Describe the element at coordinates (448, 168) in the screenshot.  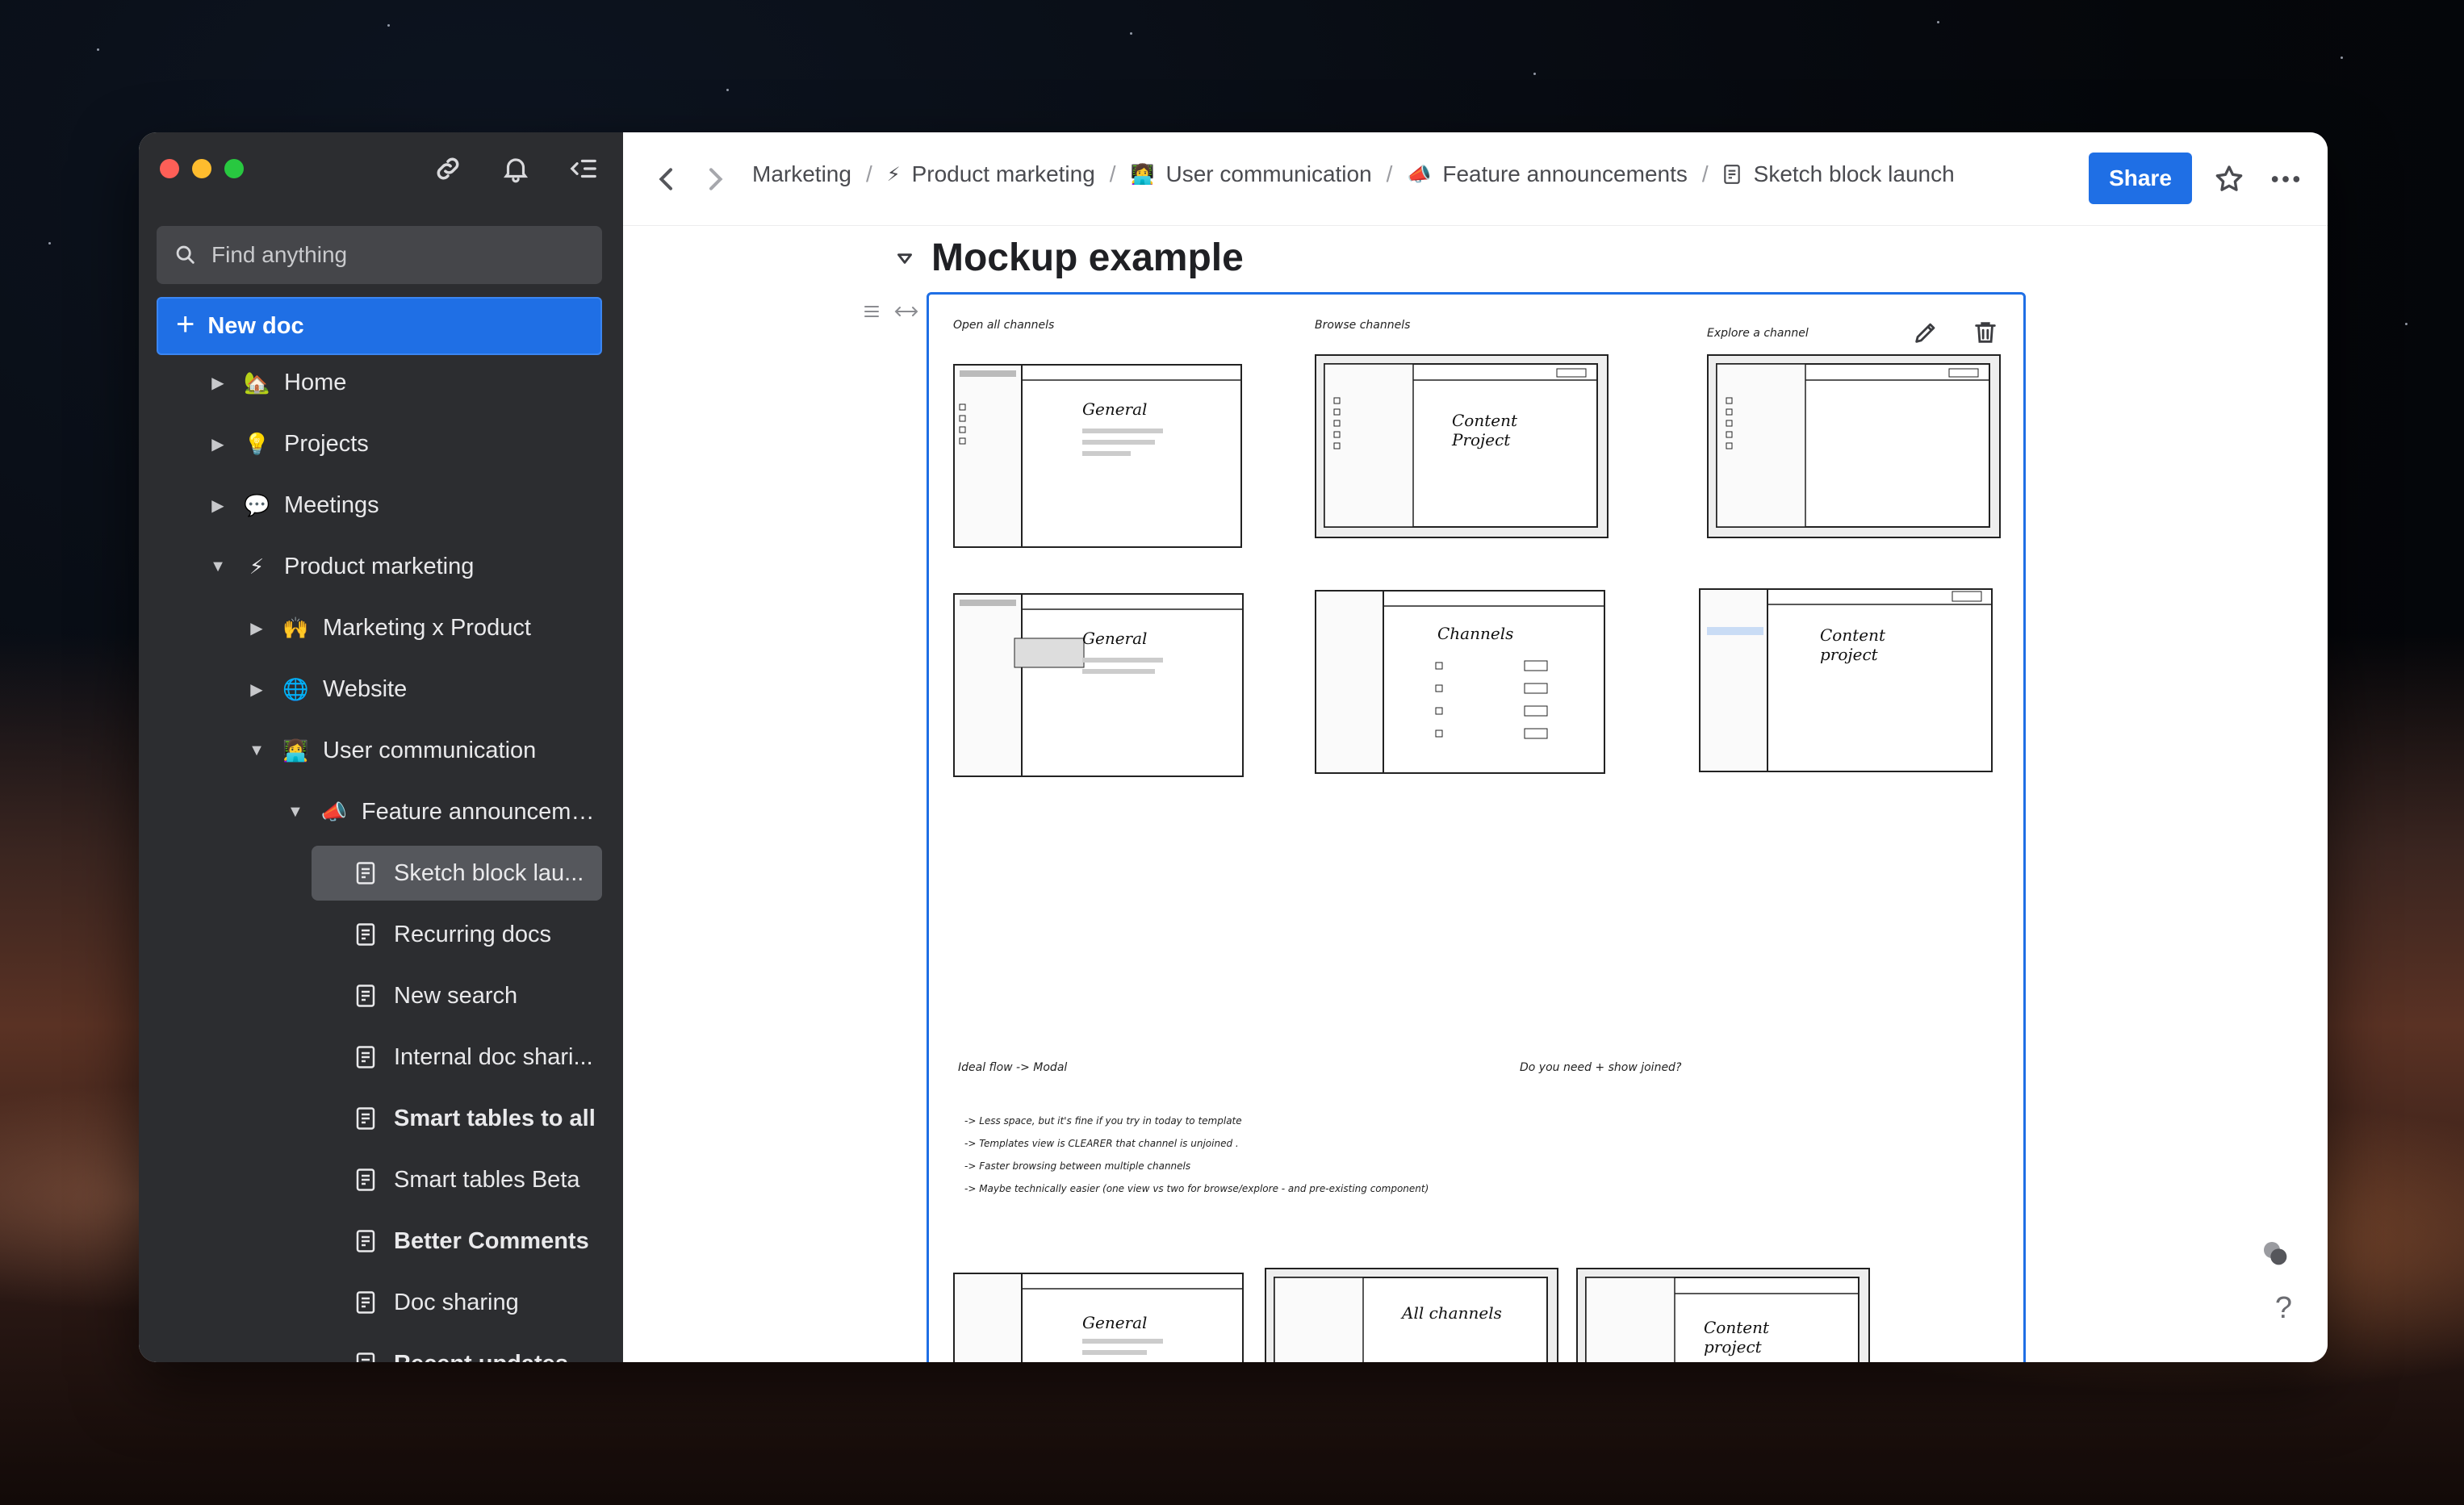
I see `link-icon` at that location.